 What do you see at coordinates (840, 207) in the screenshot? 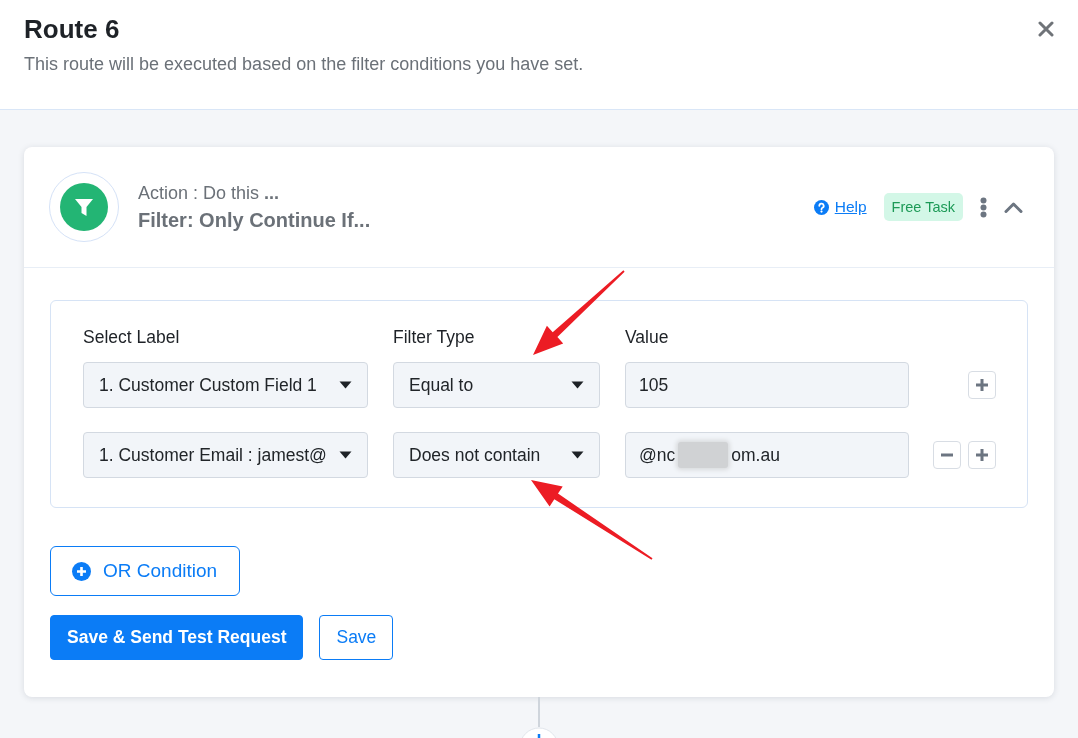
I see `help-link: Help` at bounding box center [840, 207].